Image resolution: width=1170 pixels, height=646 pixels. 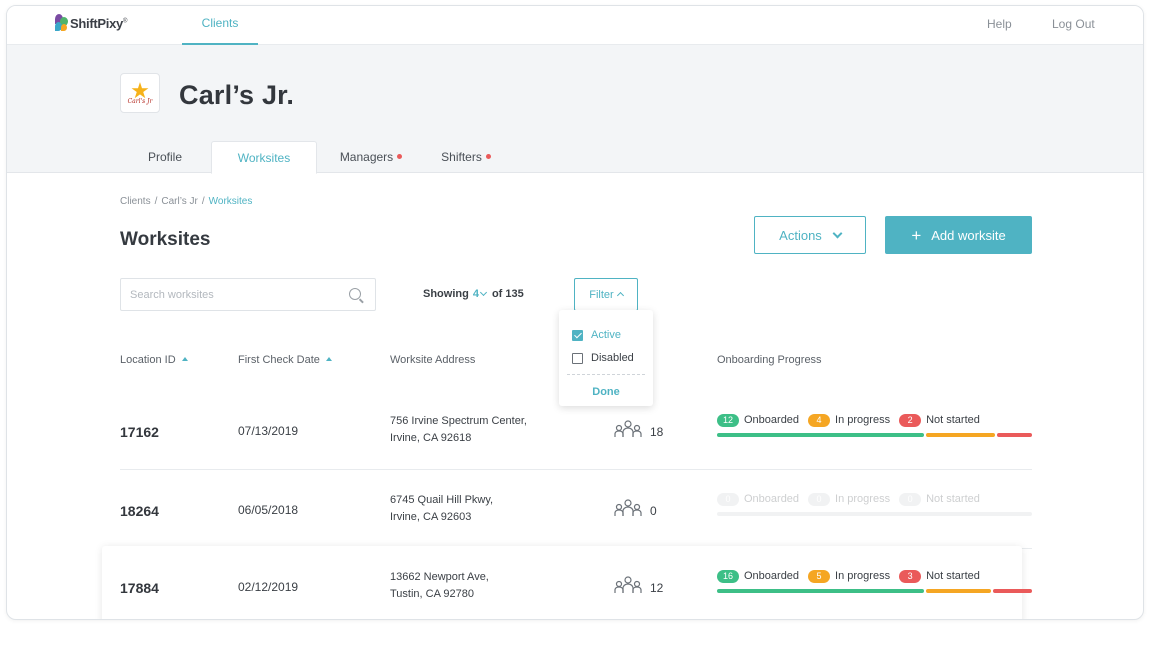 What do you see at coordinates (875, 428) in the screenshot?
I see `onboarding-progress: 12 Onboarded 4 In progress 2 Not started` at bounding box center [875, 428].